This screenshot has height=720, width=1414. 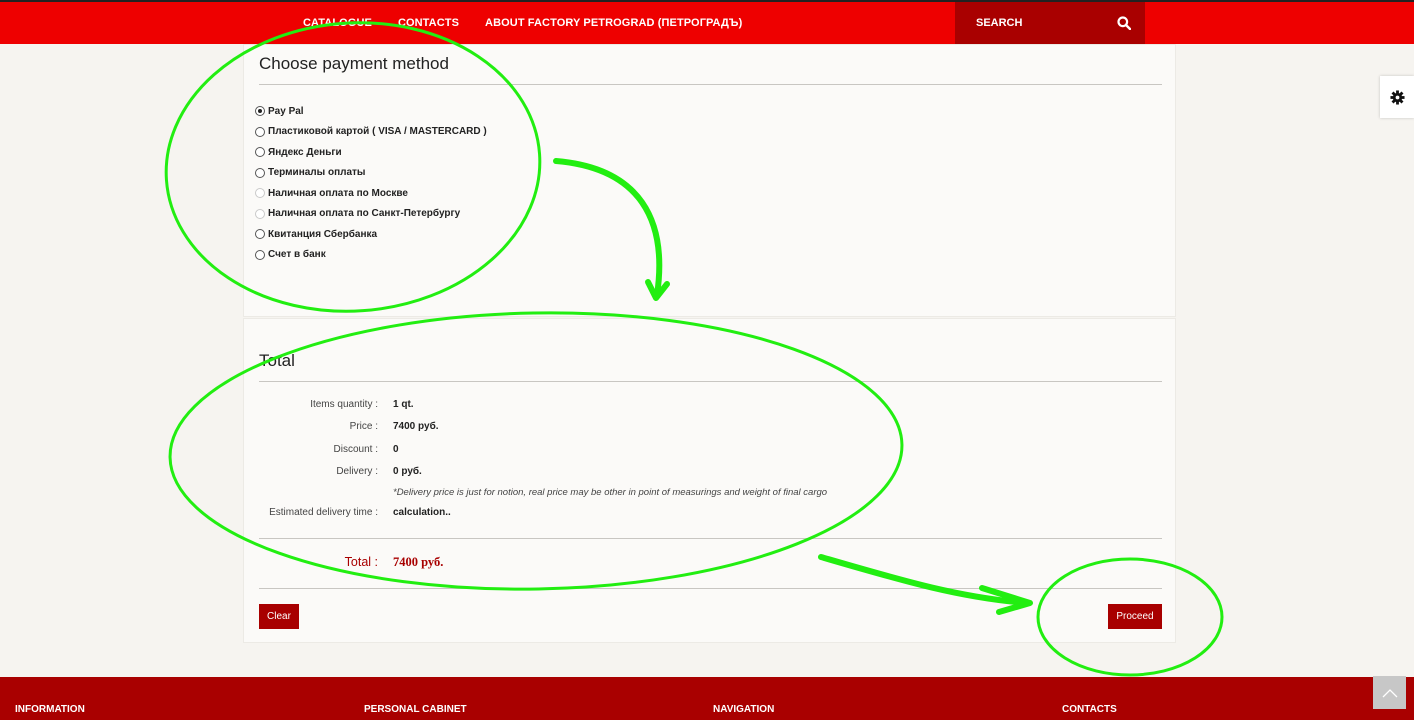 I want to click on payment-option-cash-moscow: Наличная оплата по Москве, so click(x=371, y=193).